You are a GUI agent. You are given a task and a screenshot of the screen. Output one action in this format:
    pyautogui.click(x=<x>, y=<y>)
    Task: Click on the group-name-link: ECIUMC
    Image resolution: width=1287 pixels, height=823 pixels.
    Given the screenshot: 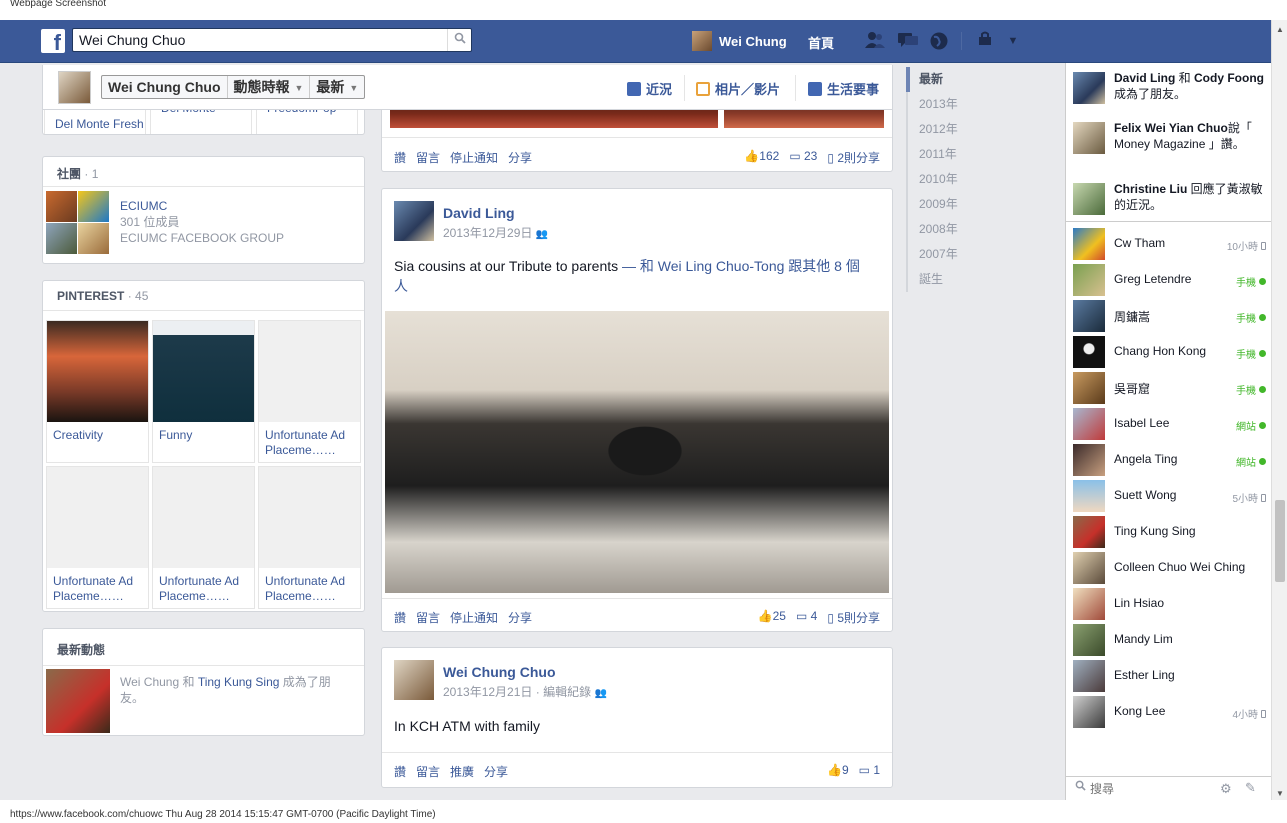 What is the action you would take?
    pyautogui.click(x=202, y=206)
    